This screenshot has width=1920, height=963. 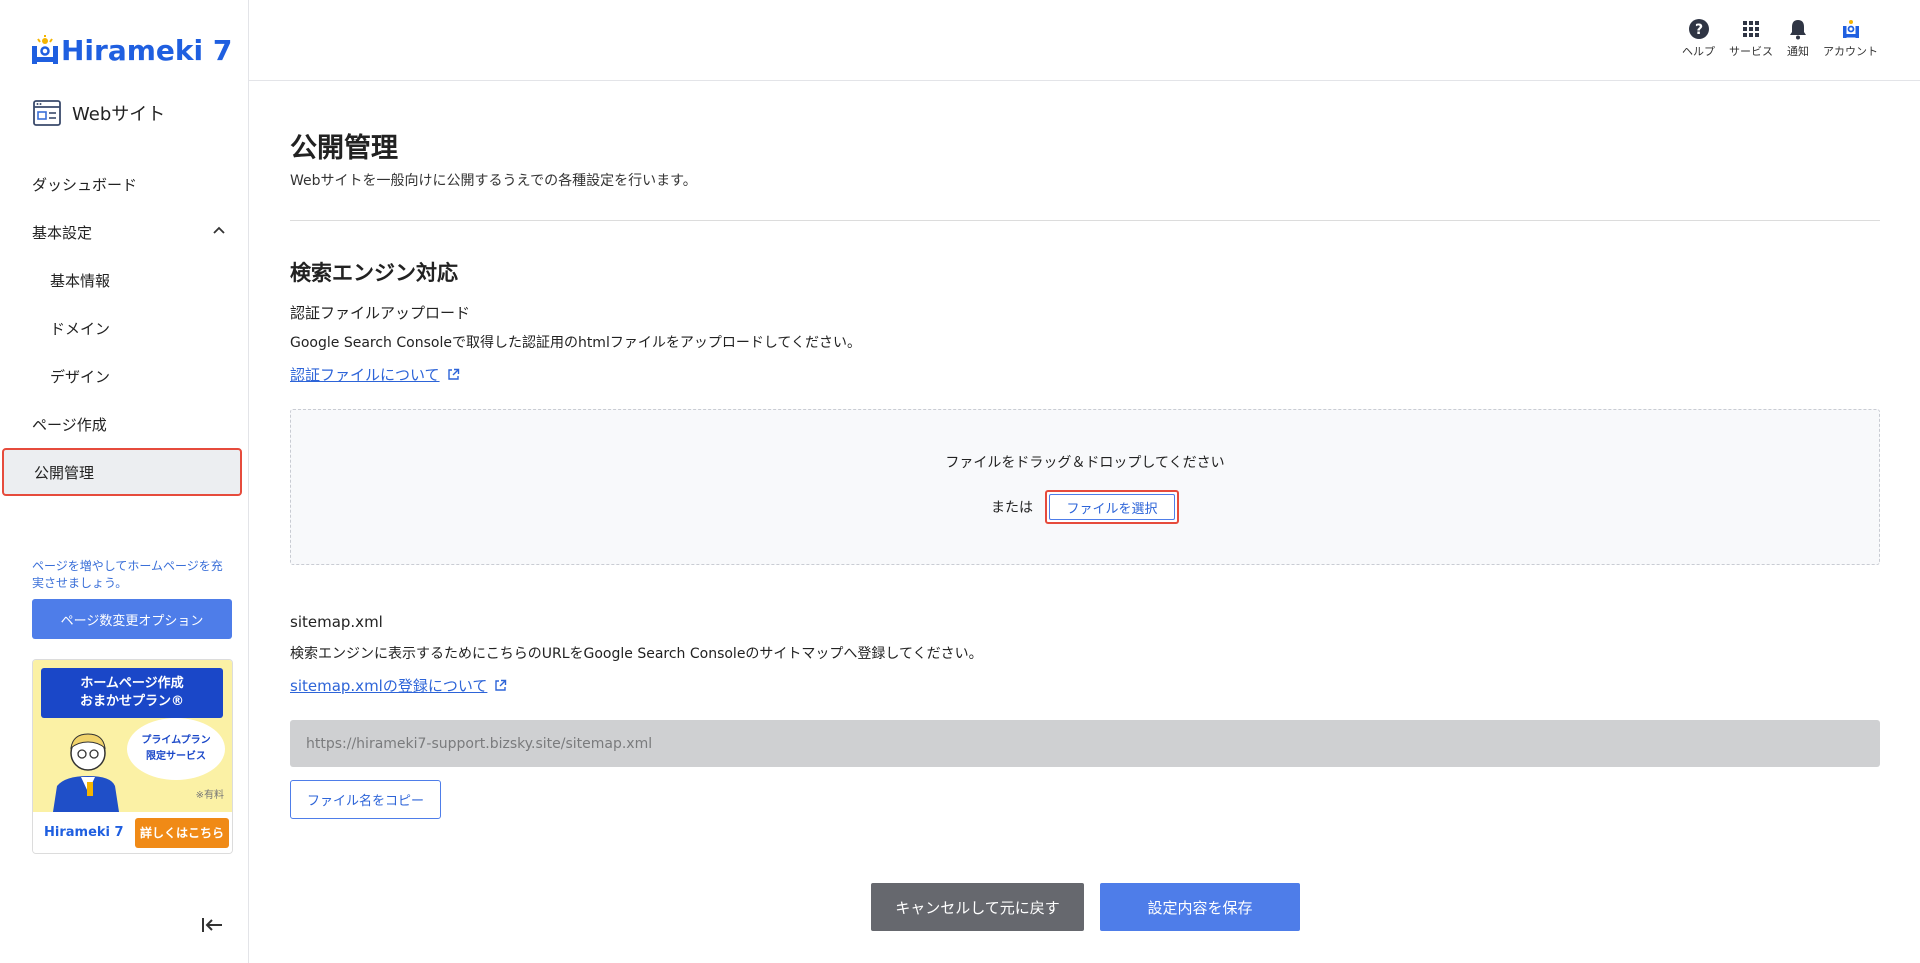 I want to click on sidebar-item-dashboard: ダッシュボード, so click(x=124, y=184).